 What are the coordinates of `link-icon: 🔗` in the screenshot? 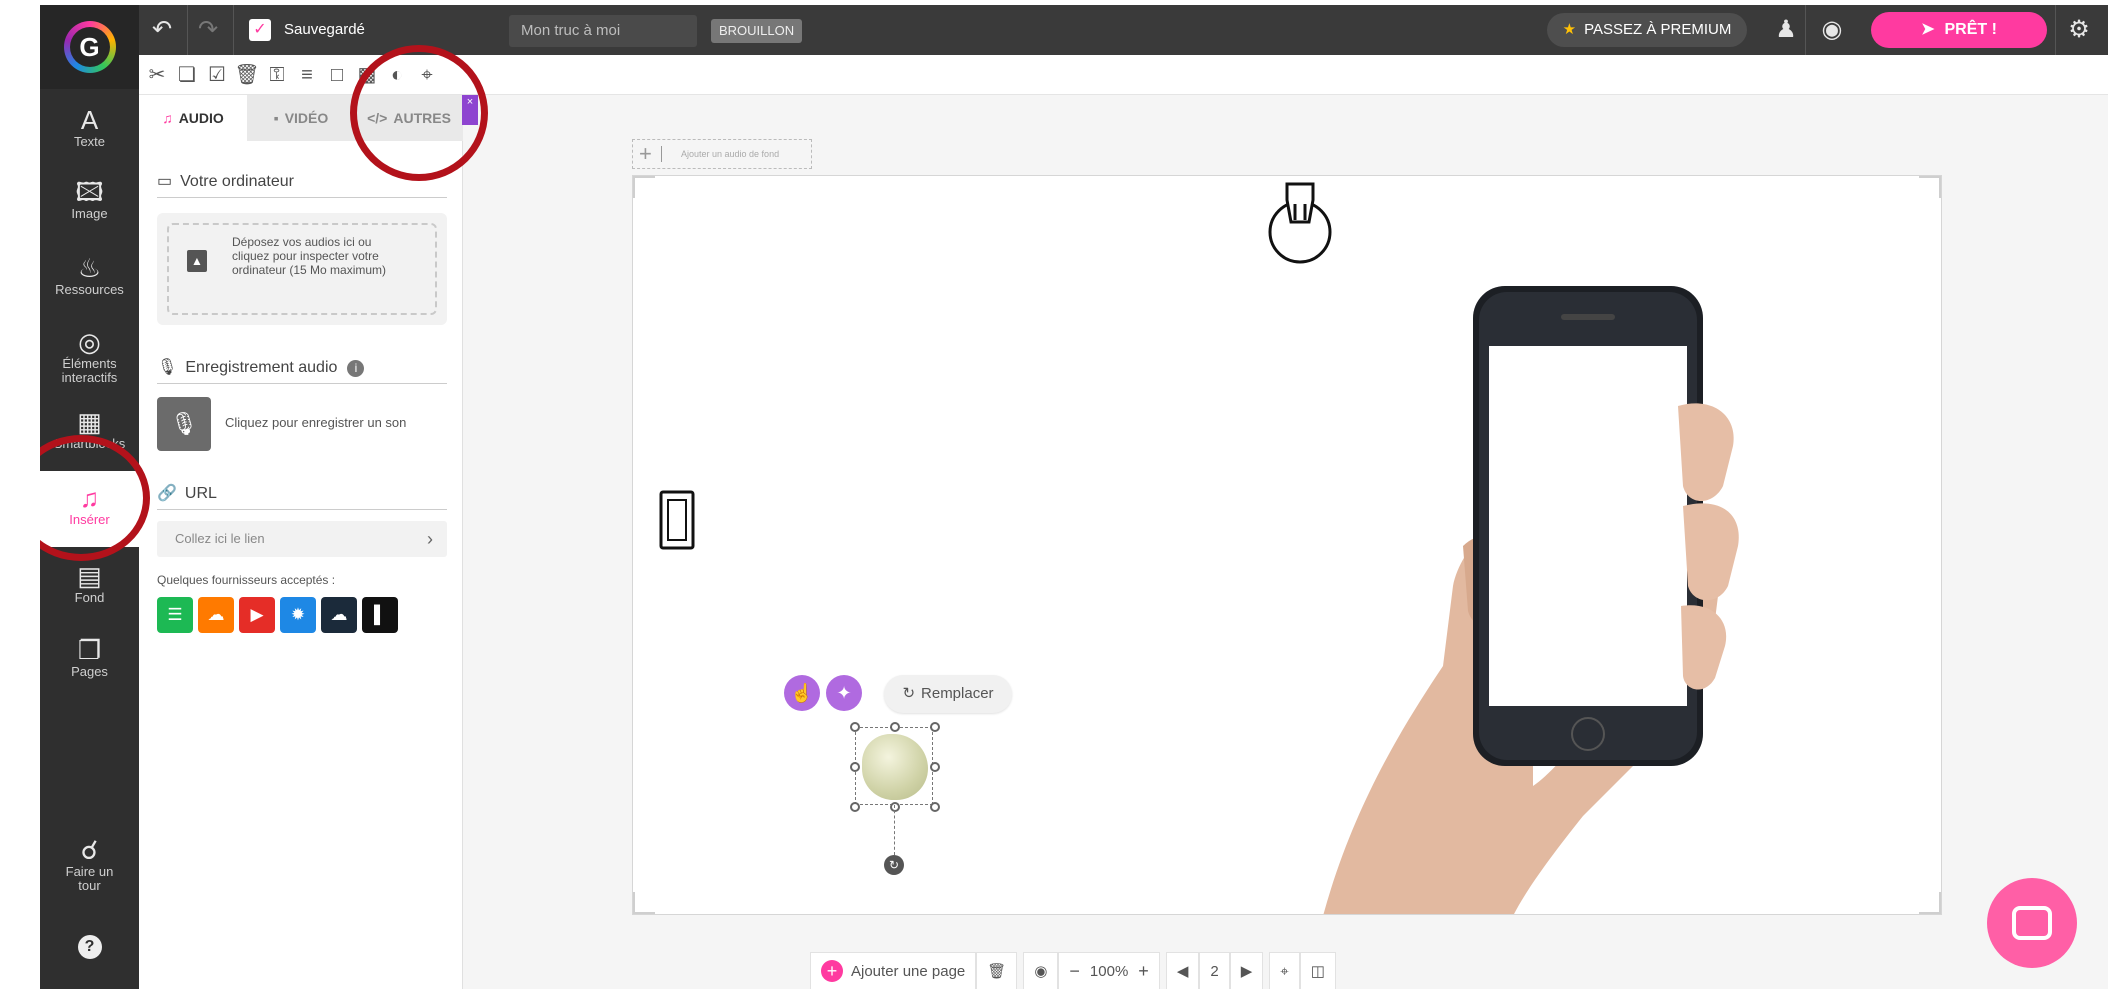 It's located at (167, 493).